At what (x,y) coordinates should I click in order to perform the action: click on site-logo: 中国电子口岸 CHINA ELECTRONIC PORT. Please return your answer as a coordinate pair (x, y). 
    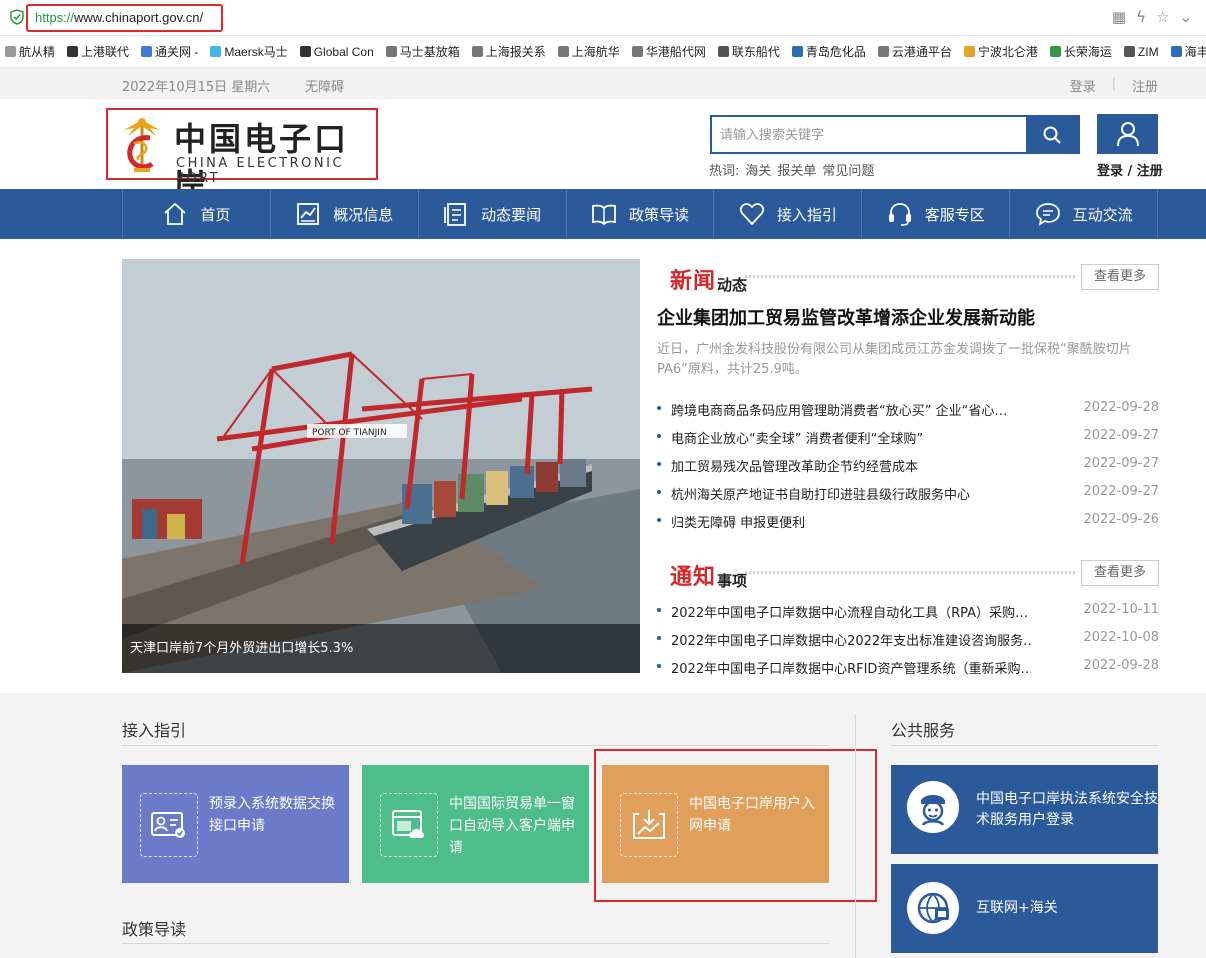
    Looking at the image, I should click on (242, 156).